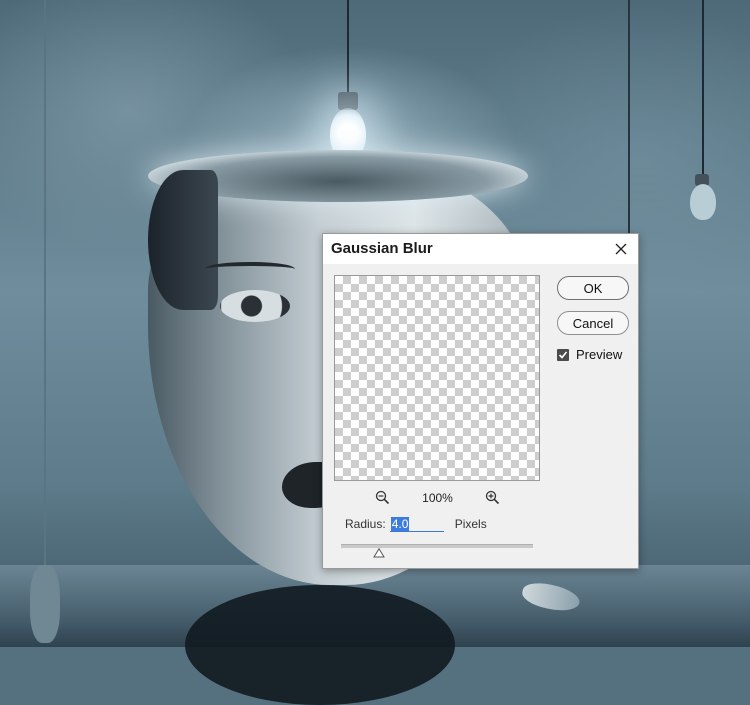  Describe the element at coordinates (382, 248) in the screenshot. I see `dialog-title: Gaussian Blur` at that location.